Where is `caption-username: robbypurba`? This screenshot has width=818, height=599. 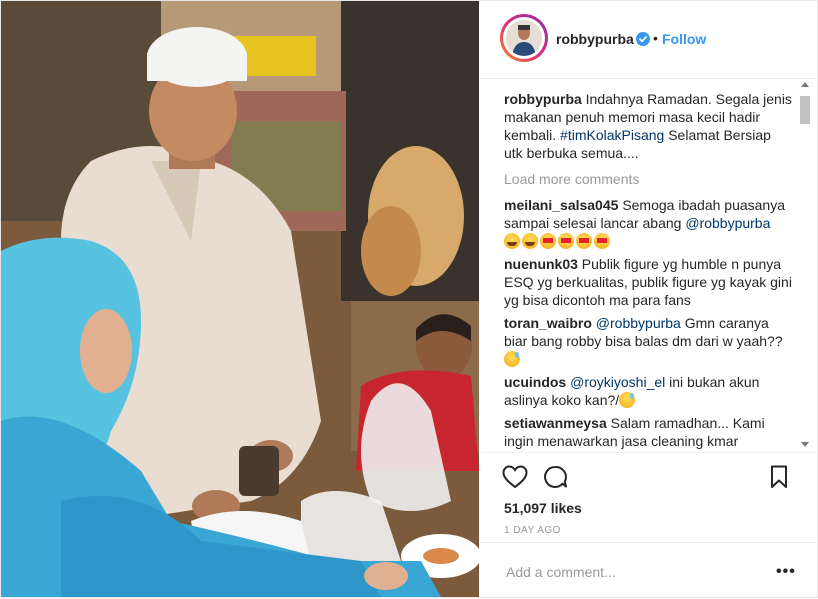
caption-username: robbypurba is located at coordinates (543, 99).